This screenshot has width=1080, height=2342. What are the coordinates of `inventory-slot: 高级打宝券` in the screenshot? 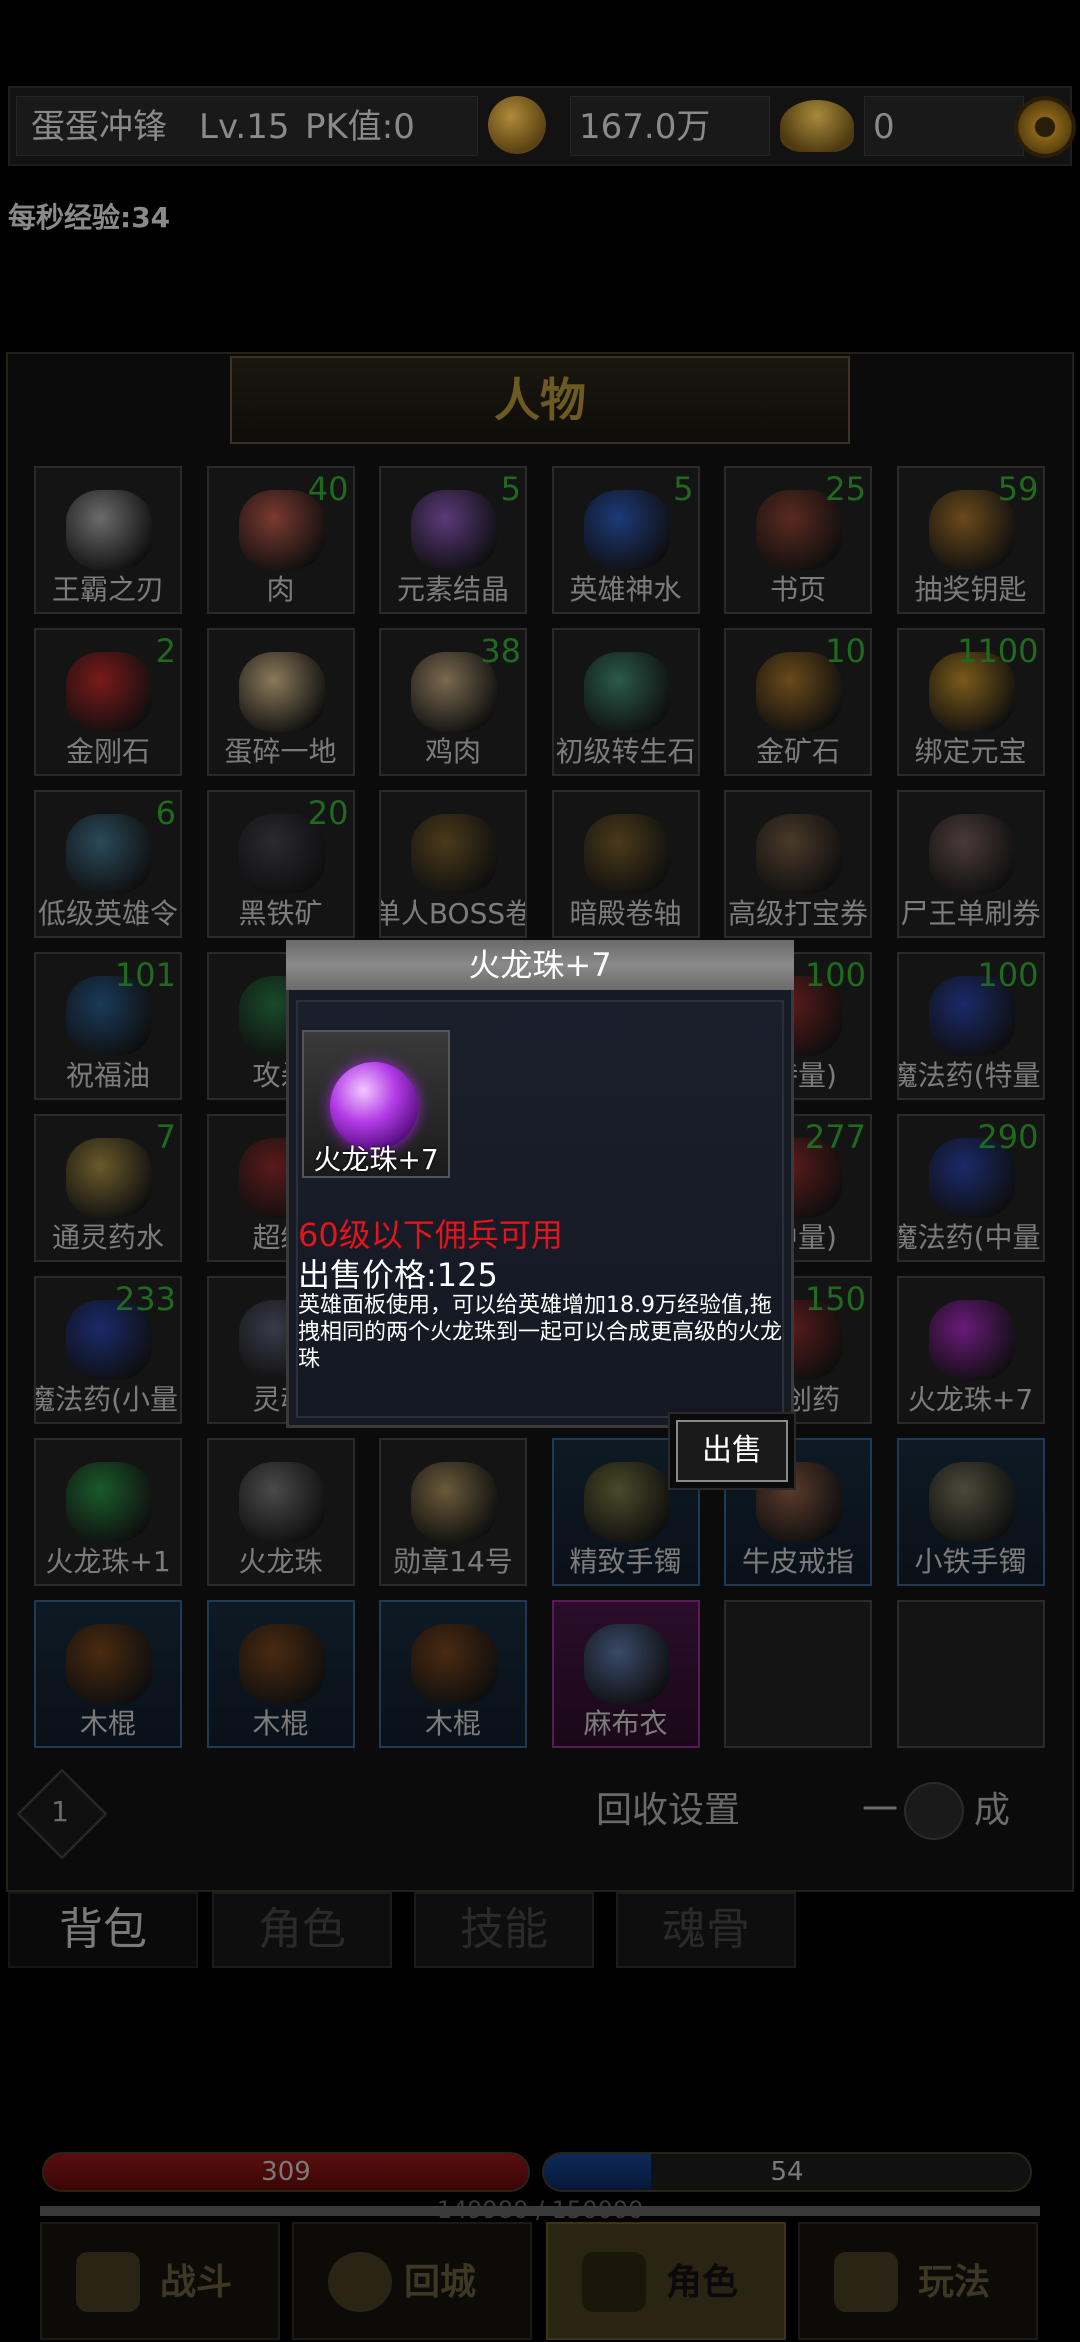 It's located at (798, 864).